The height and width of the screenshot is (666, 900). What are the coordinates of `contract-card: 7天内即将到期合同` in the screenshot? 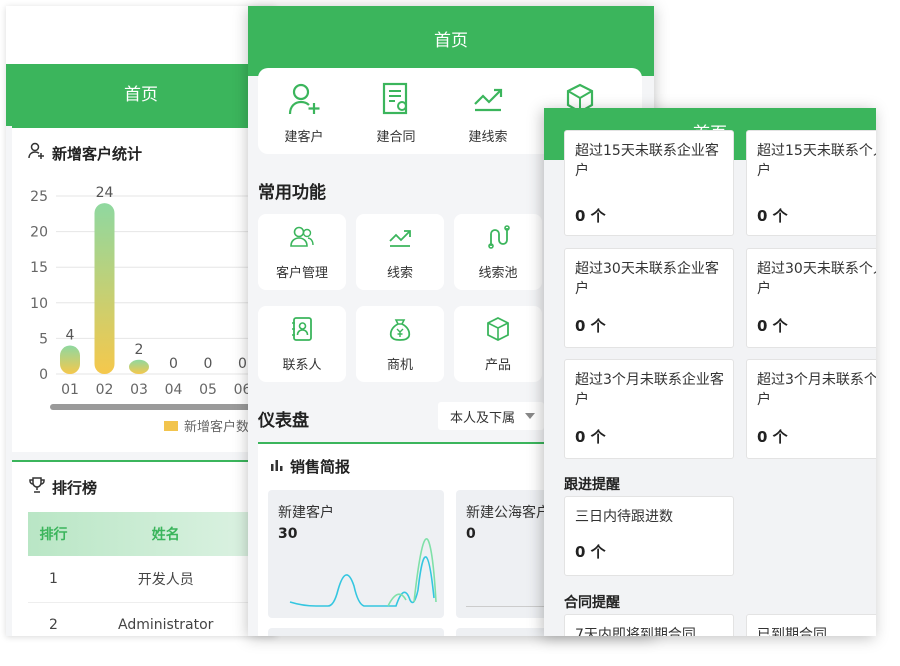 It's located at (649, 625).